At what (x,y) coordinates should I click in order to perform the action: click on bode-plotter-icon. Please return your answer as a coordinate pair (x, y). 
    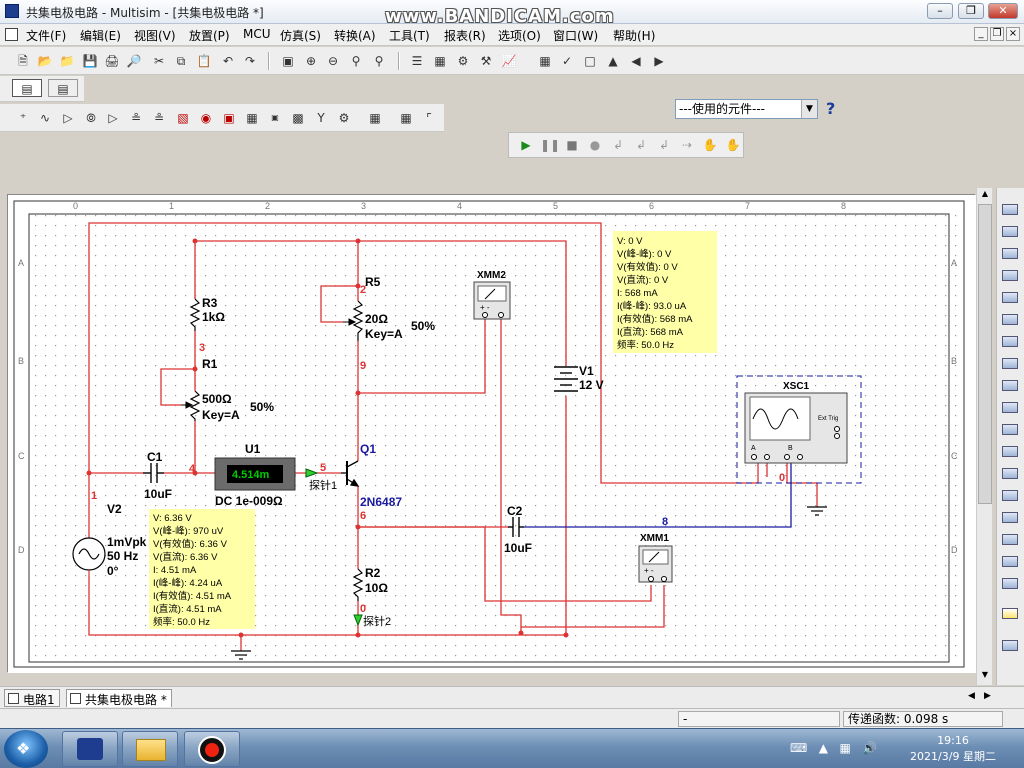
    Looking at the image, I should click on (1010, 319).